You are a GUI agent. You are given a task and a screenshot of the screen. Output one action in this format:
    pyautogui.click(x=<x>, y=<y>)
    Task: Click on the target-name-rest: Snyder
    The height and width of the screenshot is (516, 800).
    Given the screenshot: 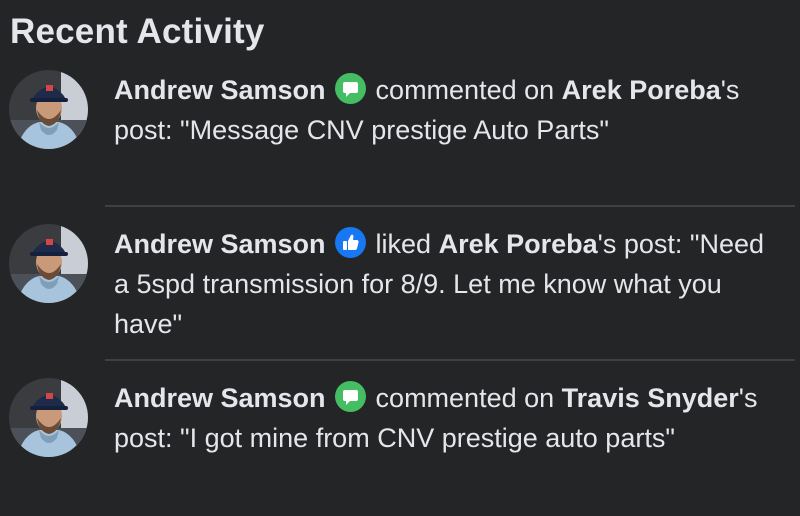 What is the action you would take?
    pyautogui.click(x=693, y=398)
    